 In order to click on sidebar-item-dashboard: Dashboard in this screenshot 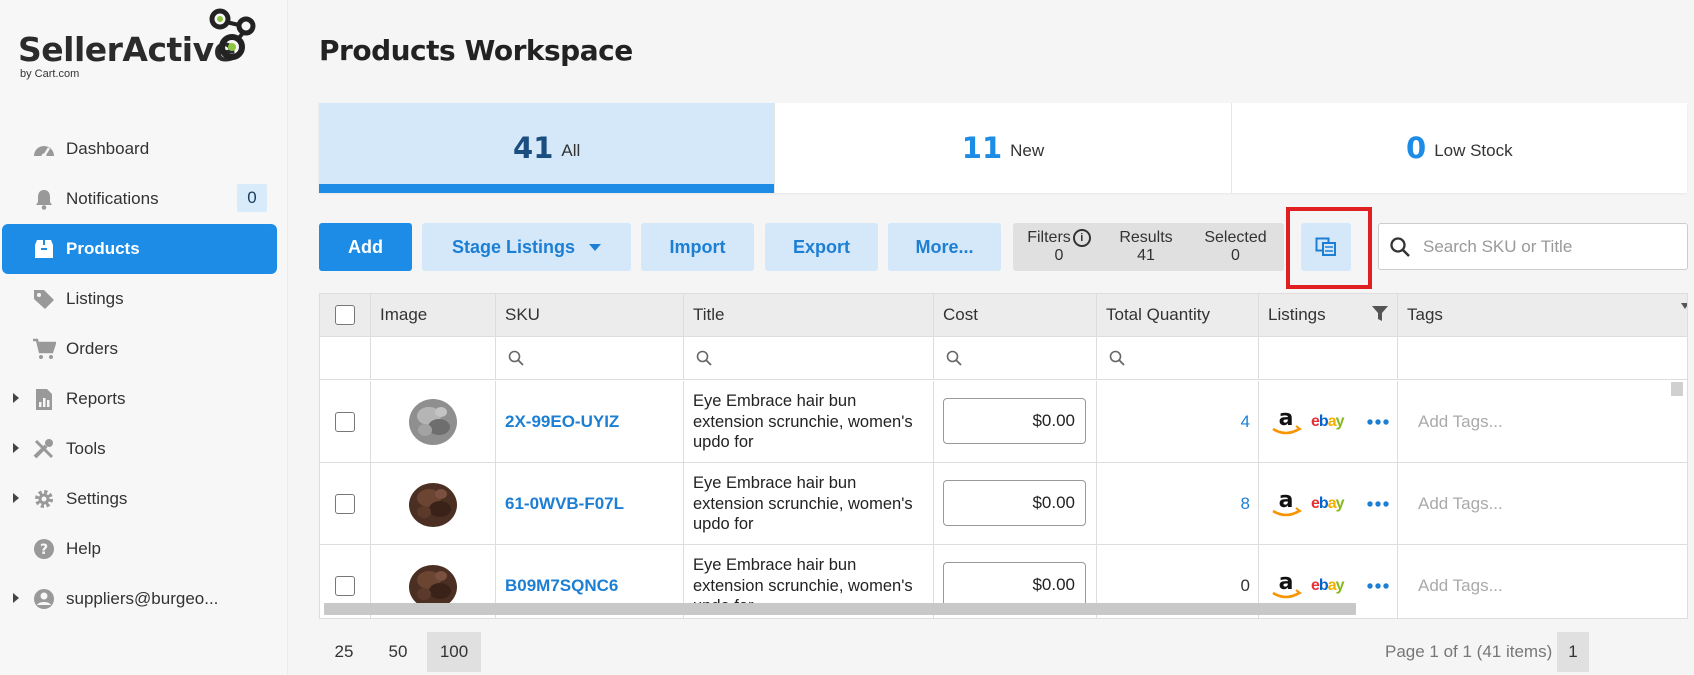, I will do `click(144, 149)`.